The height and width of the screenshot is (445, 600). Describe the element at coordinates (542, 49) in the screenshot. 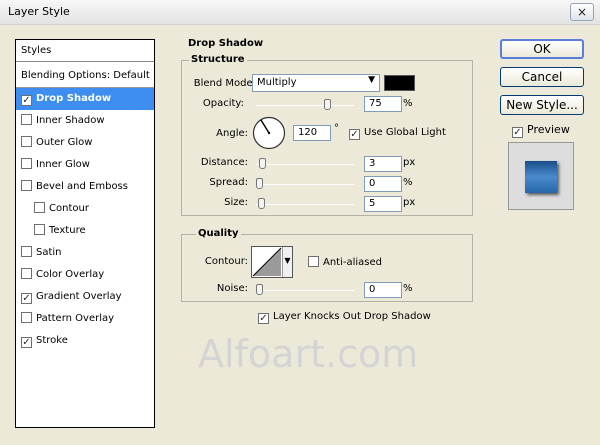

I see `ok-button: OK` at that location.